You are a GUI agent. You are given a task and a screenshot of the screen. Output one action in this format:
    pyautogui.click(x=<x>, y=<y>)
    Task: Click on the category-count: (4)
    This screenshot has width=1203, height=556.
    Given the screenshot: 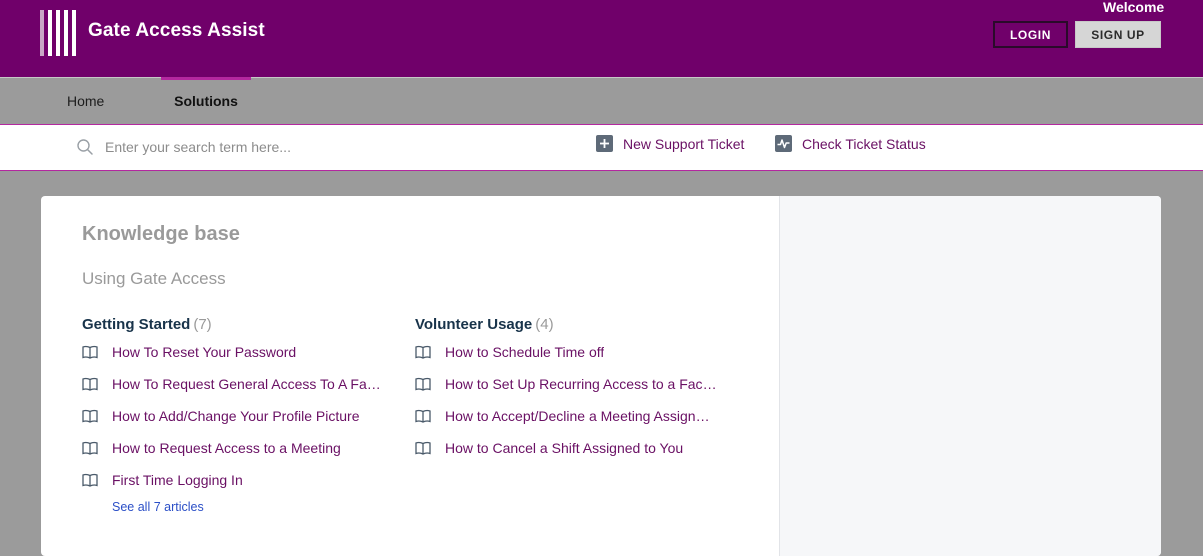 What is the action you would take?
    pyautogui.click(x=544, y=324)
    